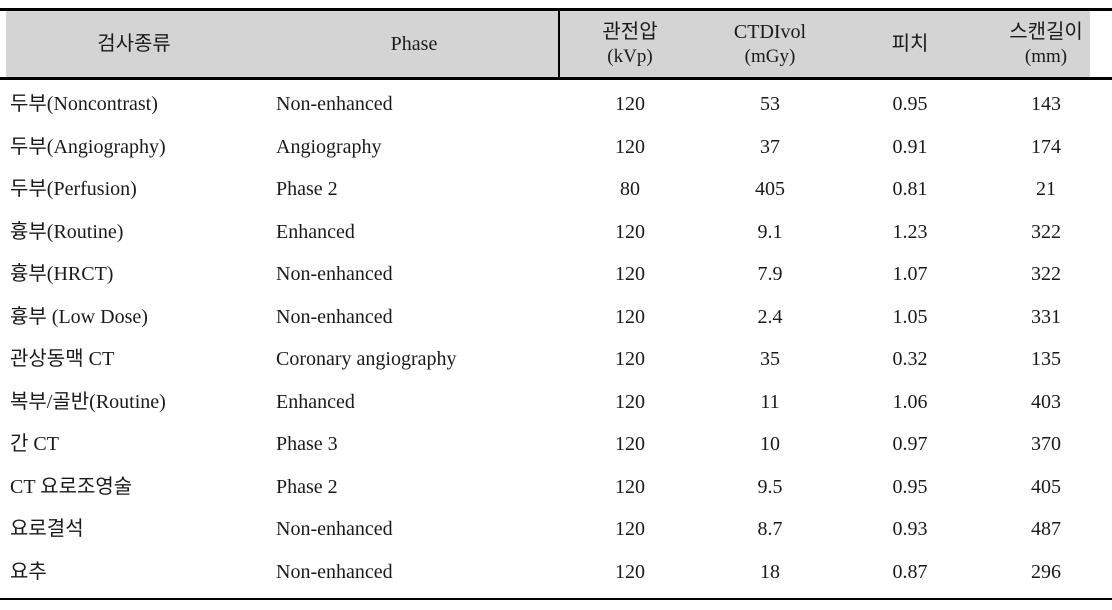 The width and height of the screenshot is (1112, 610). I want to click on cell-exam: 흉부(Routine), so click(67, 231).